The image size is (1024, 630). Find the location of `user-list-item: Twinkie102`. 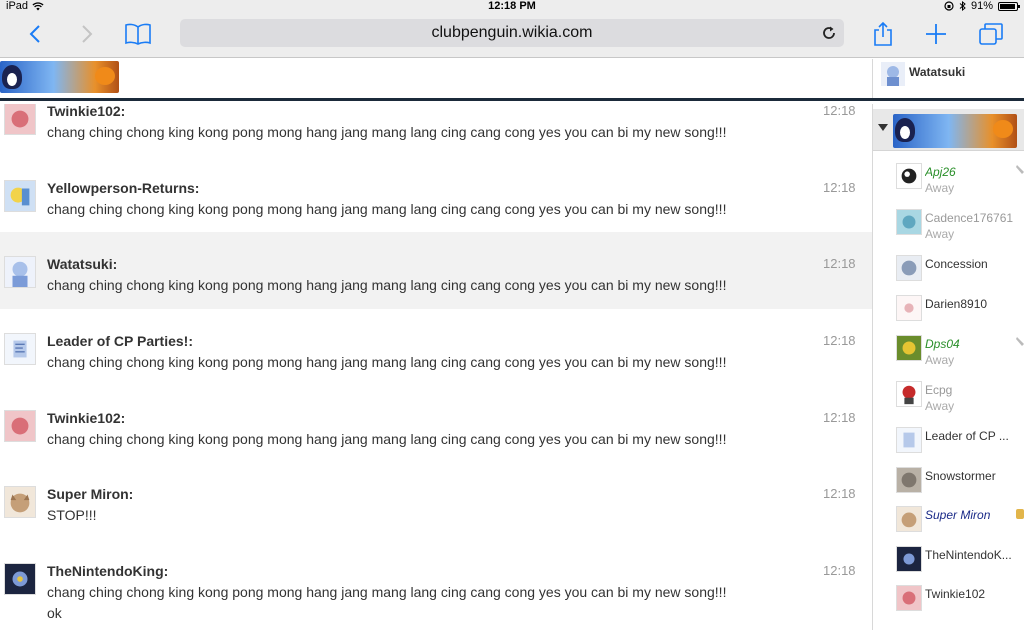

user-list-item: Twinkie102 is located at coordinates (948, 605).